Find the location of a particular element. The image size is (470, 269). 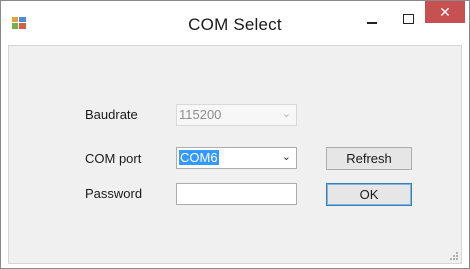

maximize-icon is located at coordinates (408, 19).